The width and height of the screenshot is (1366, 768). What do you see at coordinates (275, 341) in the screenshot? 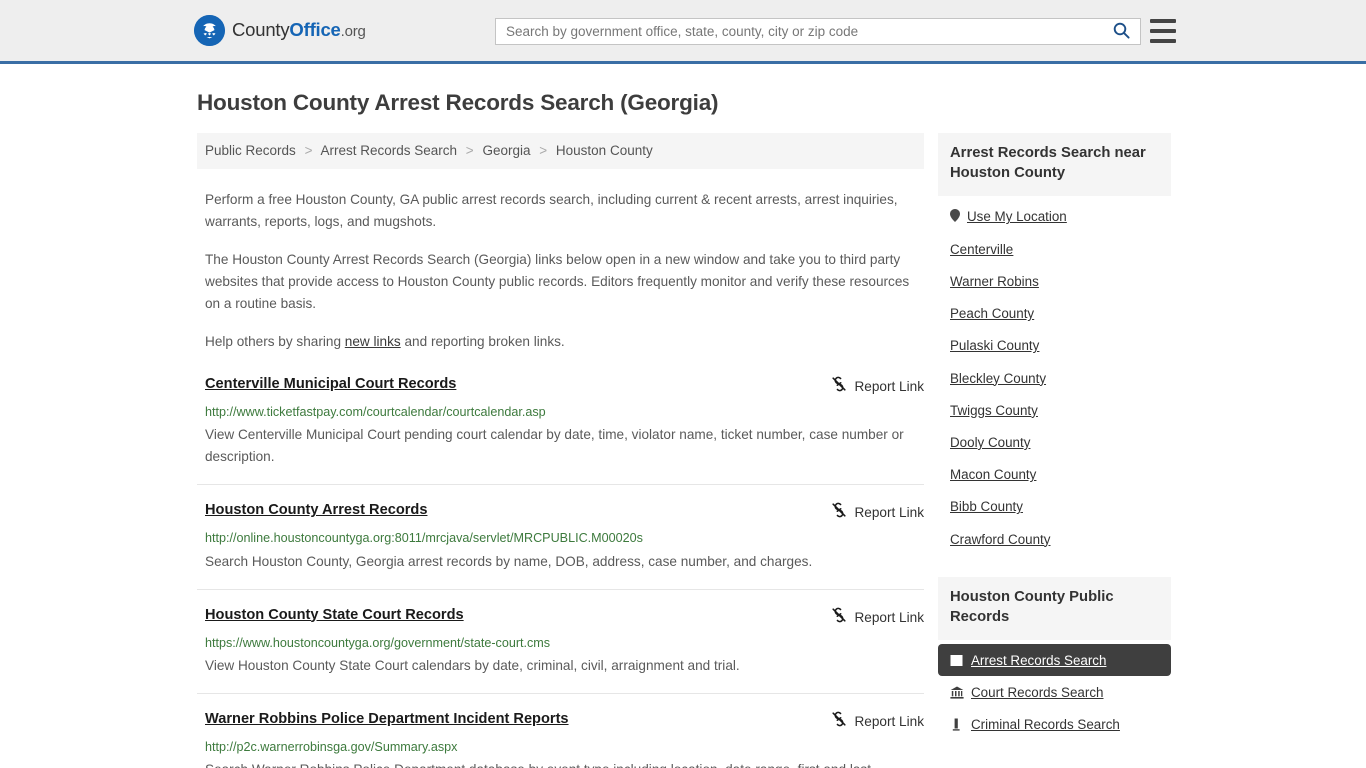
I see `intro-text-before: Help others by sharing` at bounding box center [275, 341].